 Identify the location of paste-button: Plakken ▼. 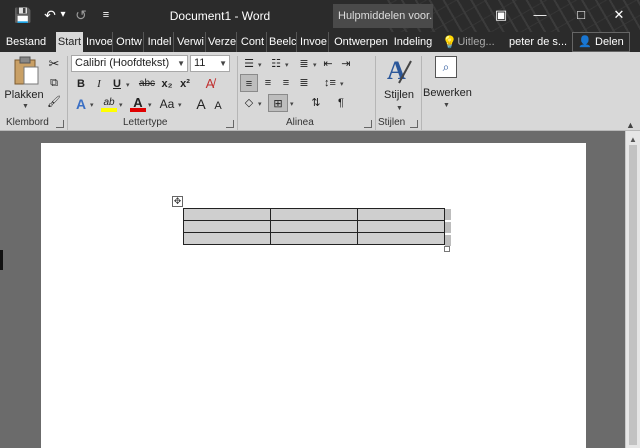
(24, 85).